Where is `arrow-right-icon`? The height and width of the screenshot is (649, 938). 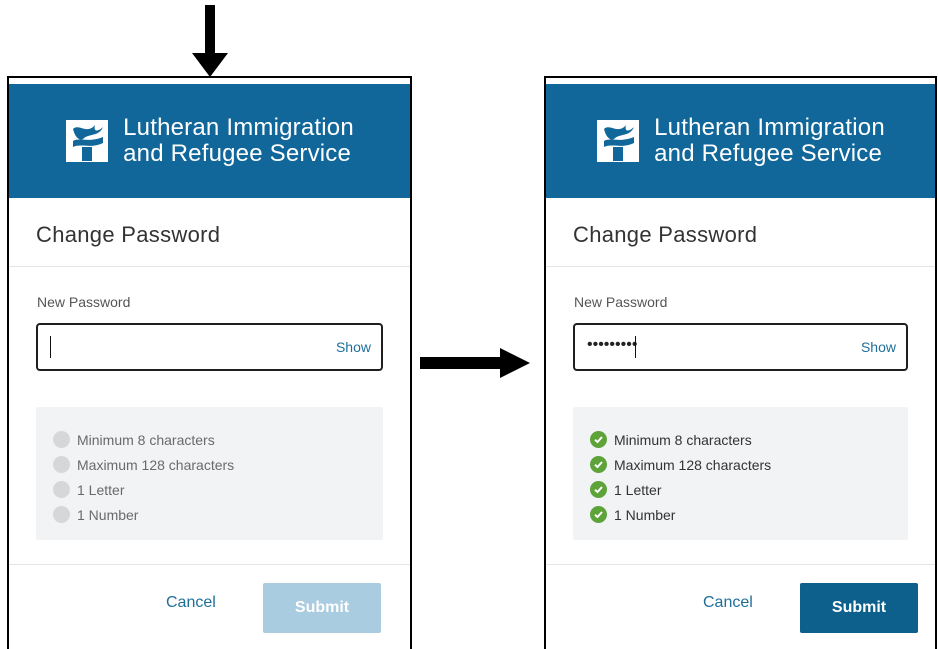
arrow-right-icon is located at coordinates (475, 363).